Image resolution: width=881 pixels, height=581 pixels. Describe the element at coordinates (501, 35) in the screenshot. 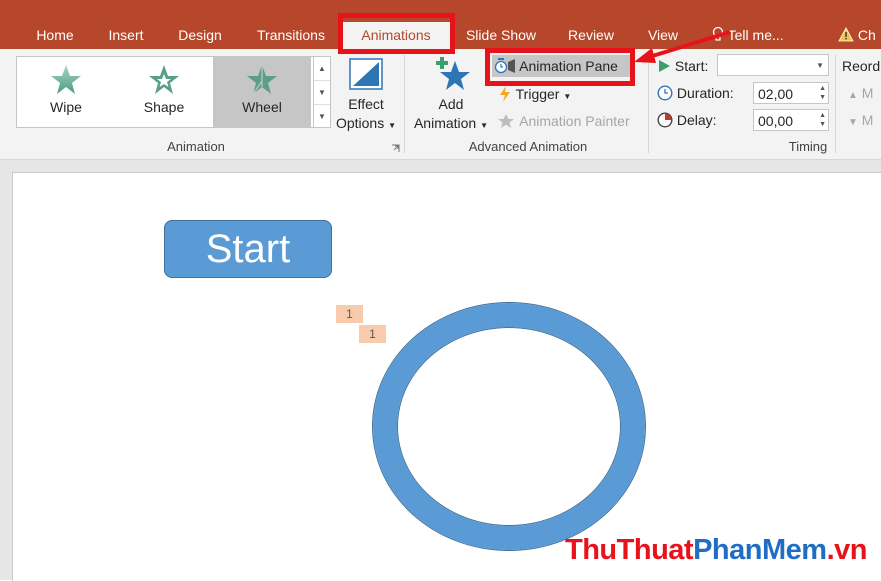

I see `tab-slide-show: Slide Show` at that location.